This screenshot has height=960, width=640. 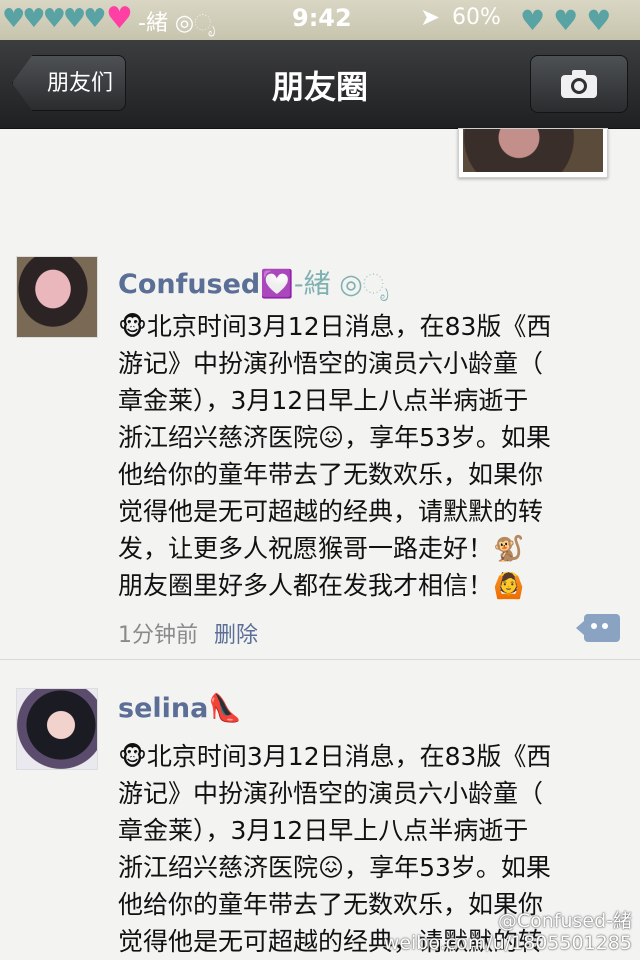 I want to click on pink-heart-icon: ♥, so click(x=119, y=18).